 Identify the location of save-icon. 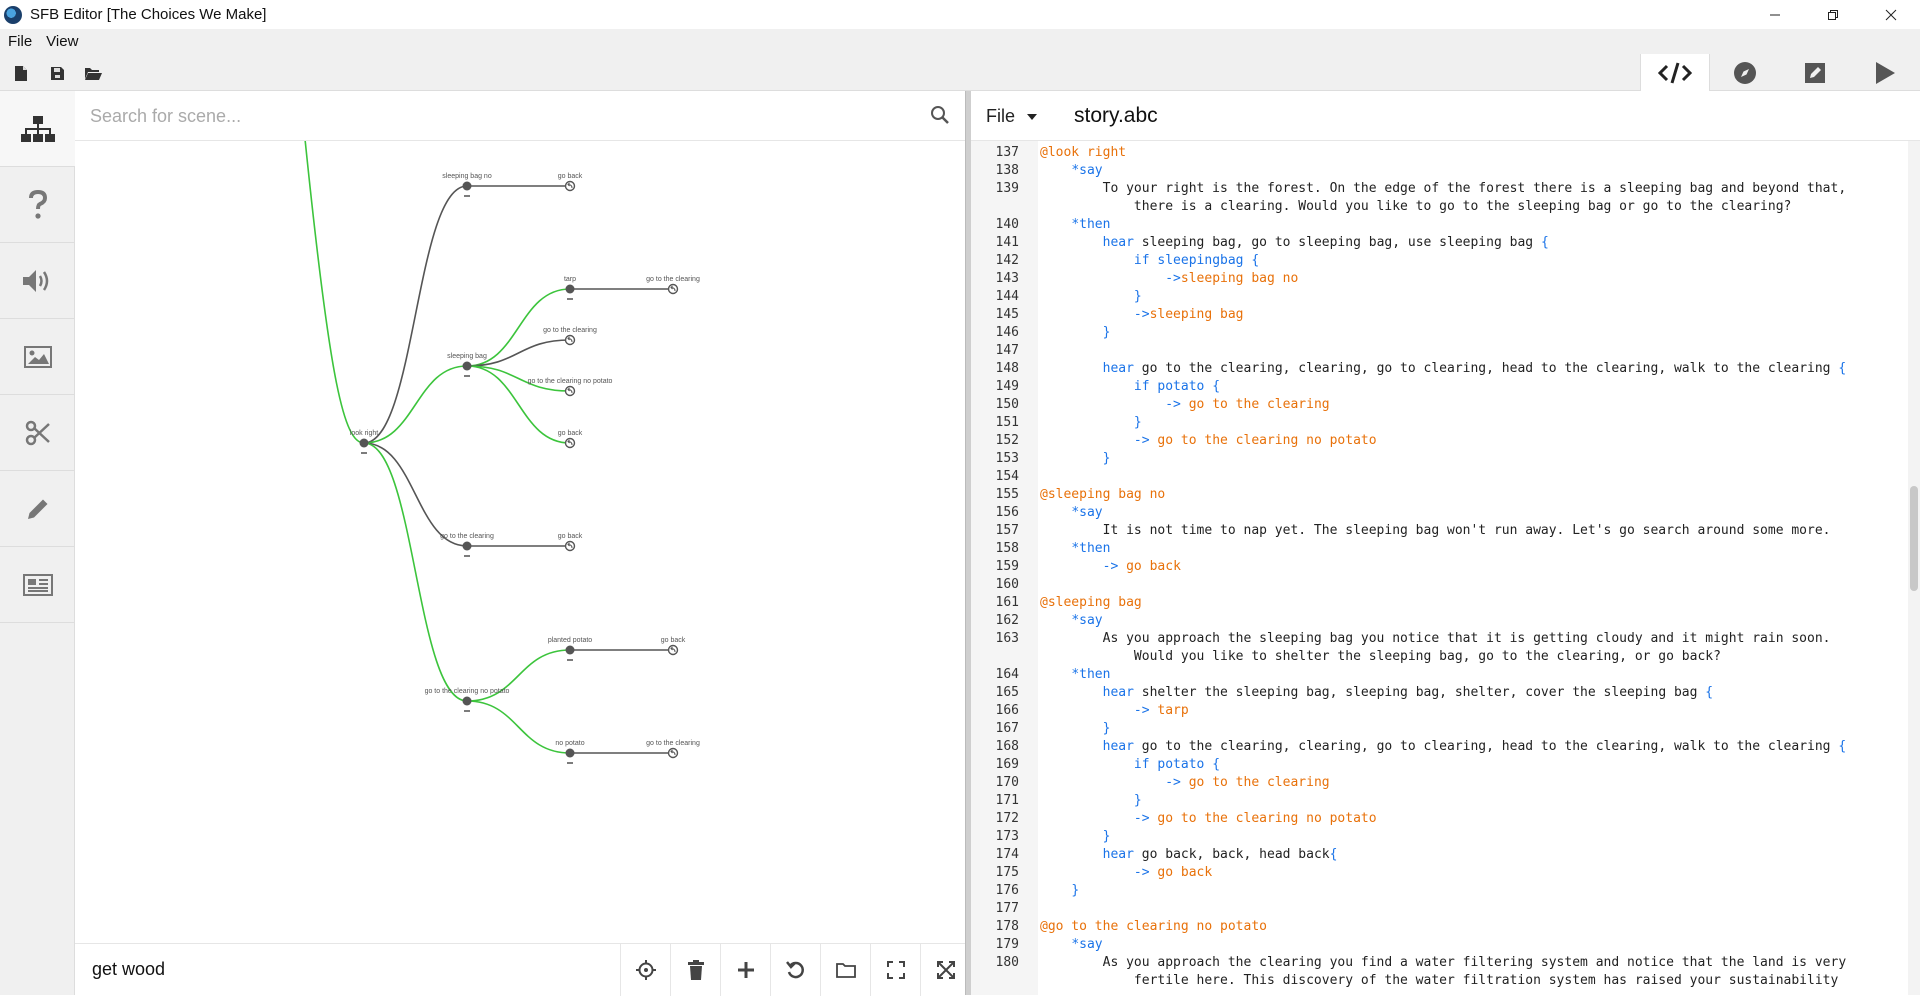
(57, 73).